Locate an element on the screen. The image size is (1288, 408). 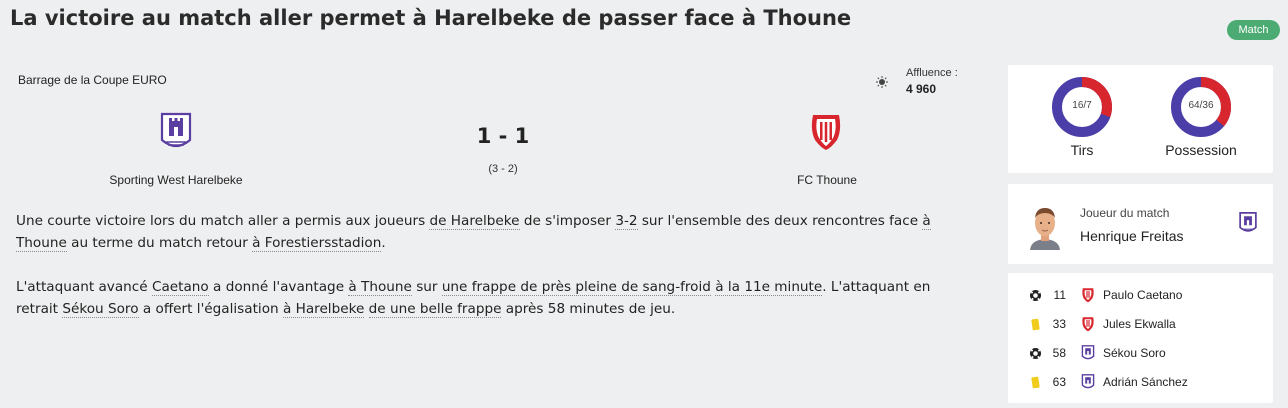
report-link: à Harelbeke is located at coordinates (323, 309).